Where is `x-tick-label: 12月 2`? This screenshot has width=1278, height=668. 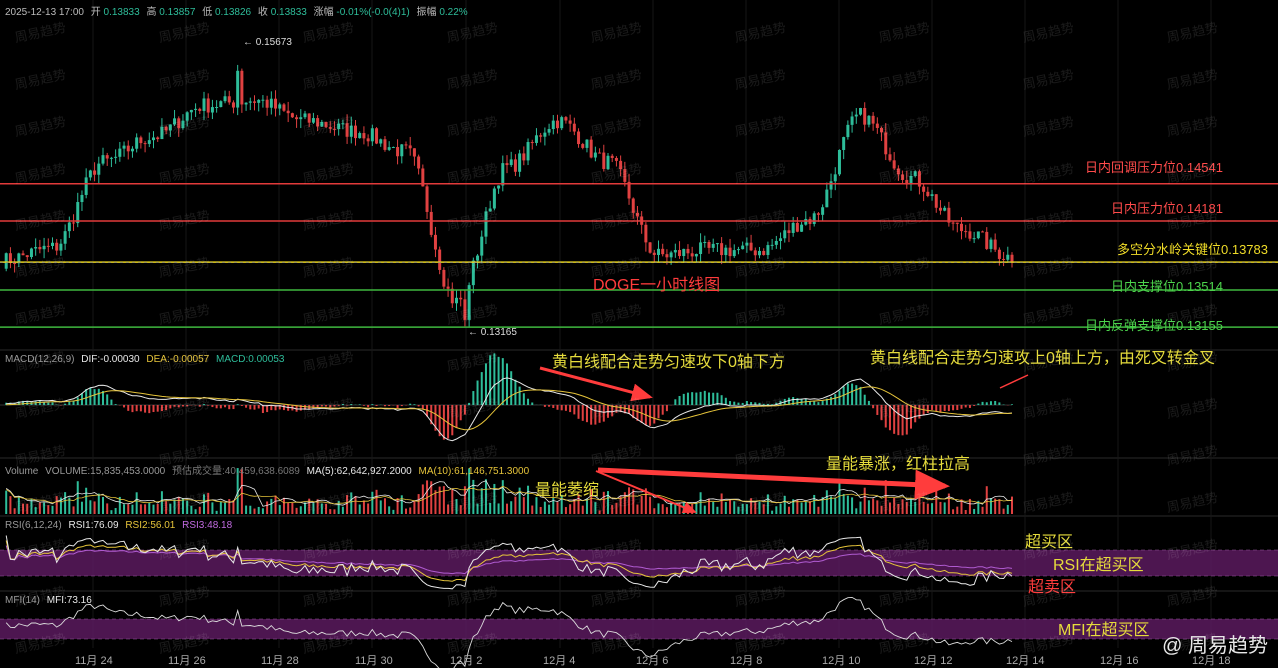
x-tick-label: 12月 2 is located at coordinates (466, 661).